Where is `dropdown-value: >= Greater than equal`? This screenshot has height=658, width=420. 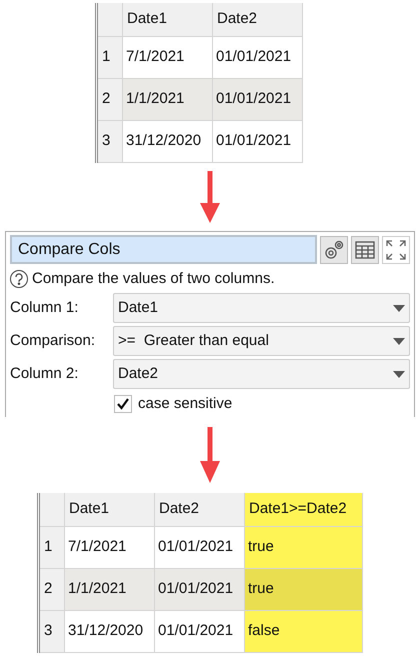
dropdown-value: >= Greater than equal is located at coordinates (193, 340).